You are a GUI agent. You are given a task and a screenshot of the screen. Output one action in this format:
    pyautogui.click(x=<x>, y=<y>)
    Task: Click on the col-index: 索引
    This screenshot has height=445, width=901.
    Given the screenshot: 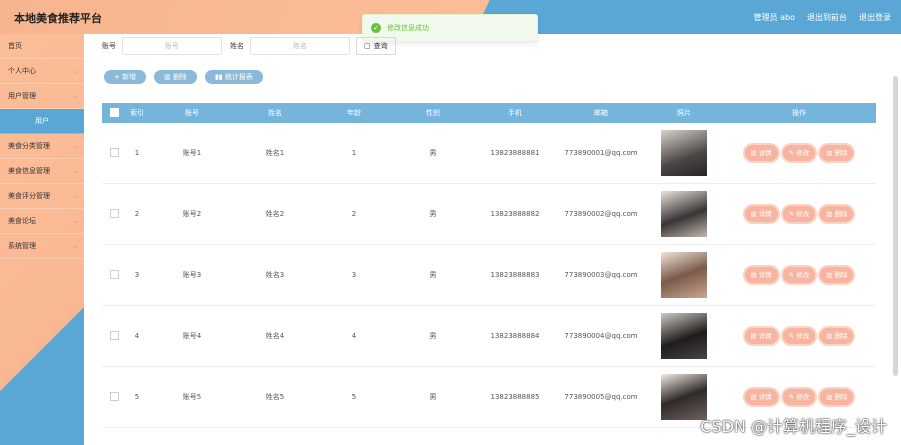 What is the action you would take?
    pyautogui.click(x=137, y=113)
    